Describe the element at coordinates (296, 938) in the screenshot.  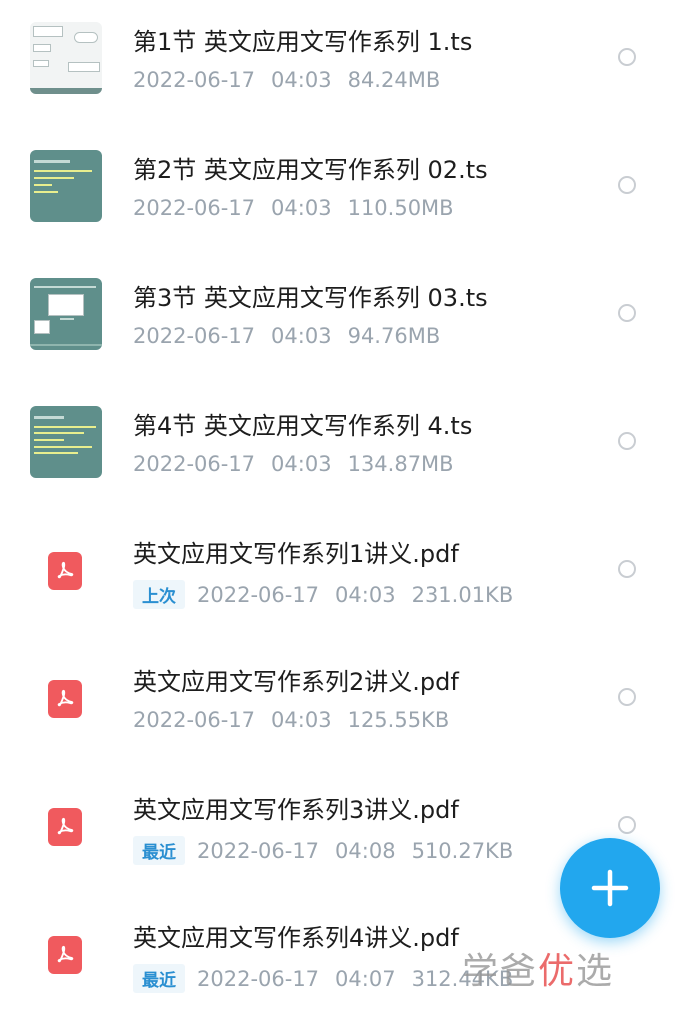
I see `file-title: 英文应用文写作系列4讲义.pdf` at that location.